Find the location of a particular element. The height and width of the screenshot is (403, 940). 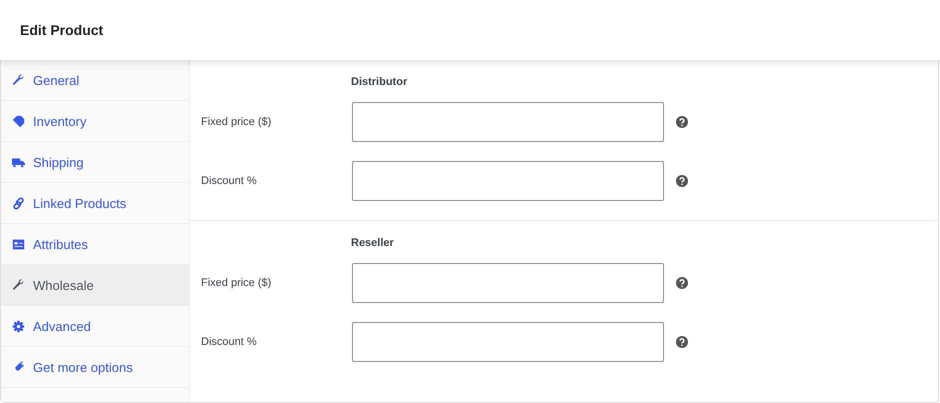

gear-icon is located at coordinates (18, 326).